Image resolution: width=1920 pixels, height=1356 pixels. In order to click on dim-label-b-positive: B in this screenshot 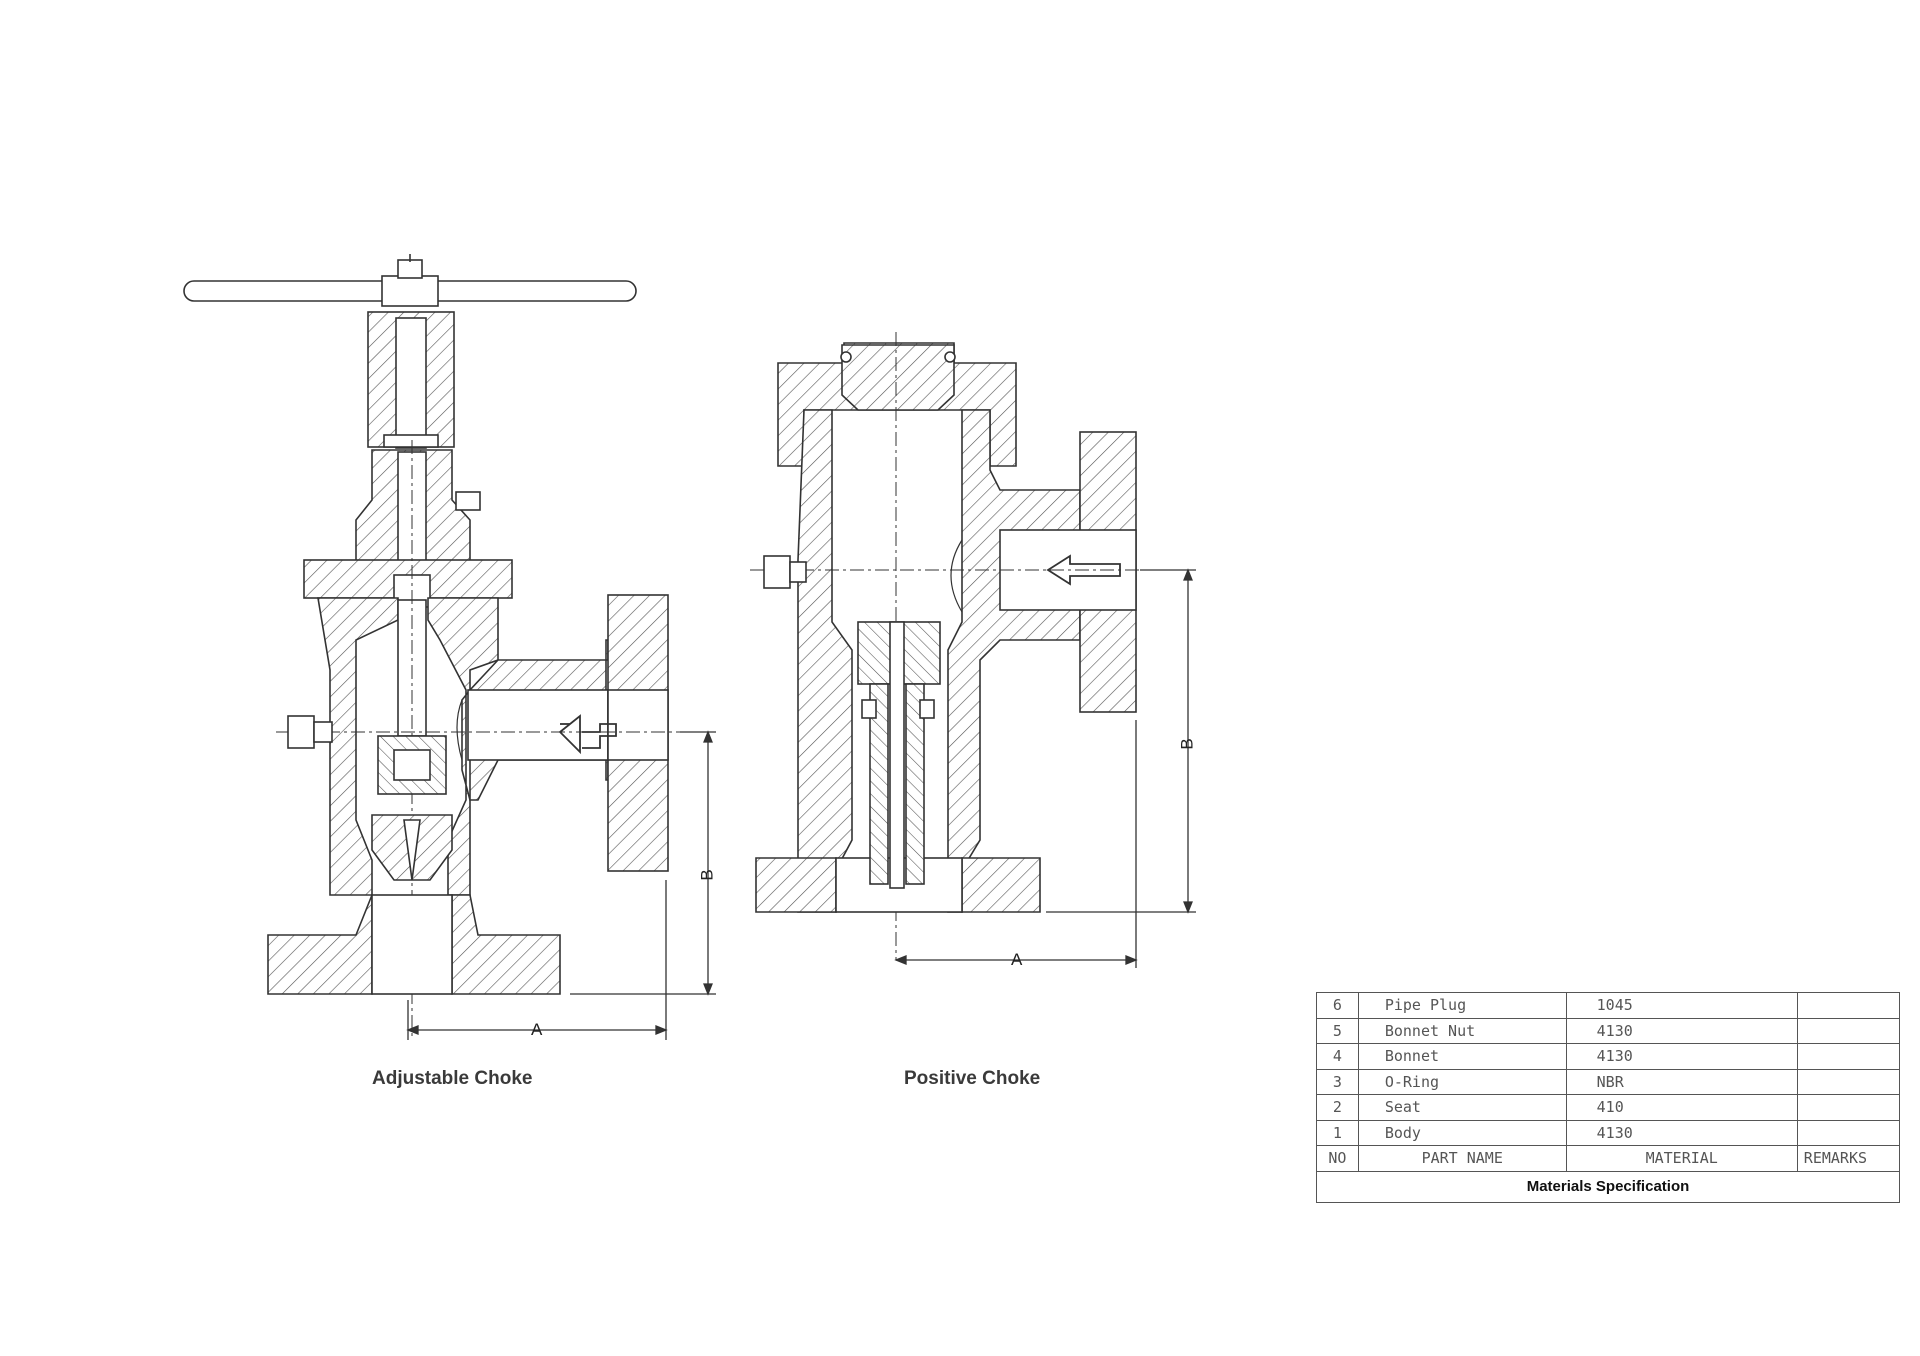, I will do `click(1187, 744)`.